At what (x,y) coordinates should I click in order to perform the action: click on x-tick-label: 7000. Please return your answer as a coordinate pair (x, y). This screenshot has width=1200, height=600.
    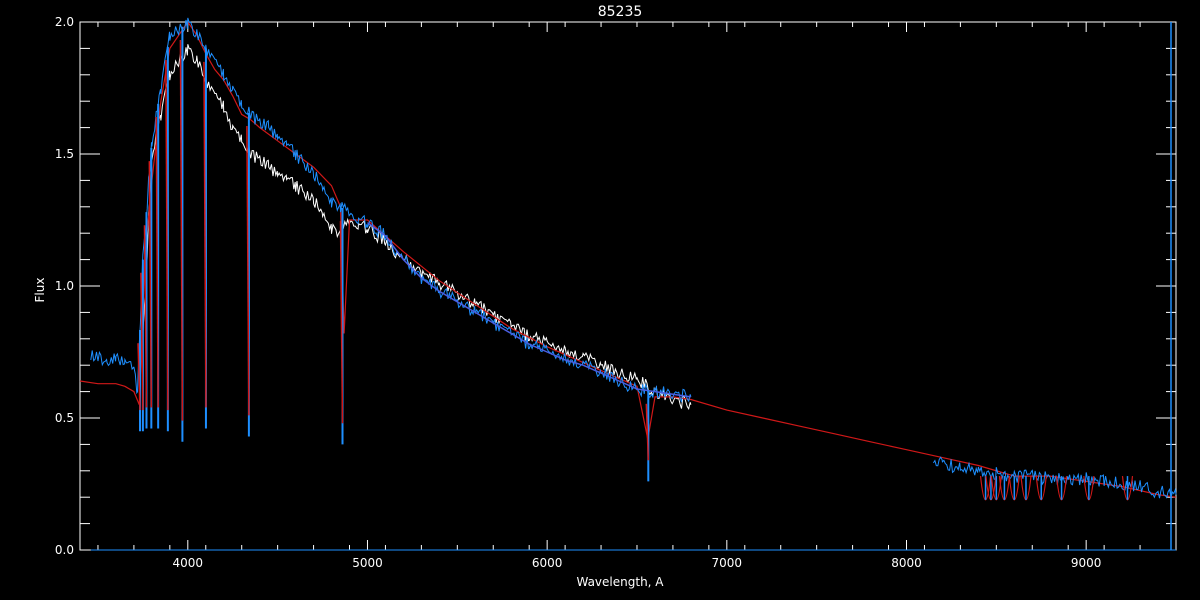
    Looking at the image, I should click on (727, 563).